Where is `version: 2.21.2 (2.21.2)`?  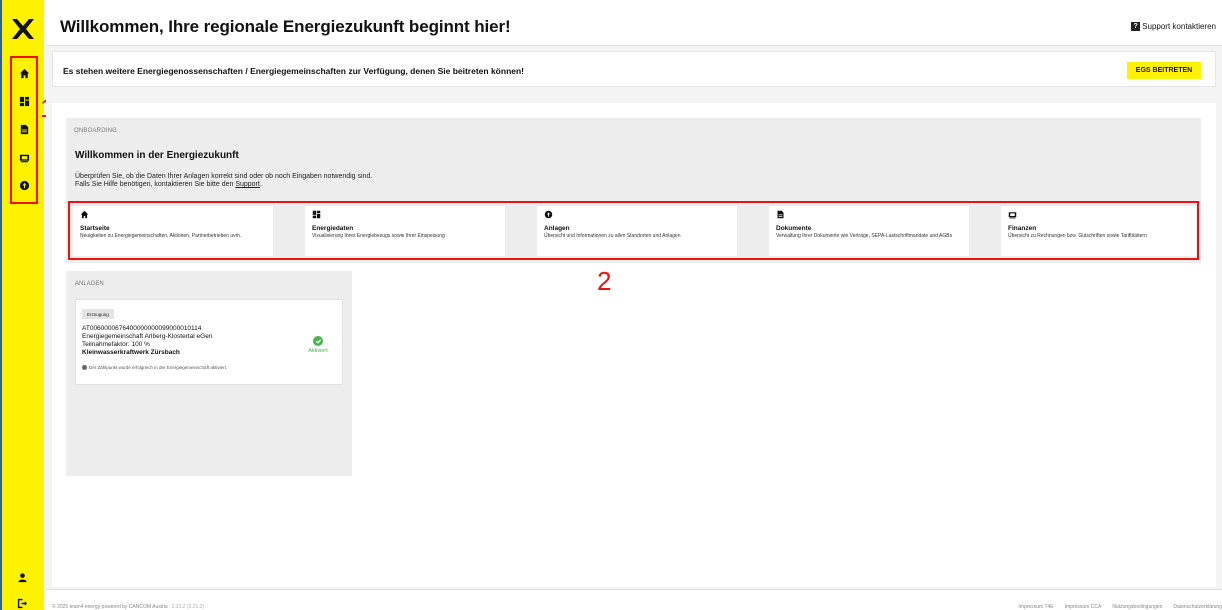
version: 2.21.2 (2.21.2) is located at coordinates (188, 607).